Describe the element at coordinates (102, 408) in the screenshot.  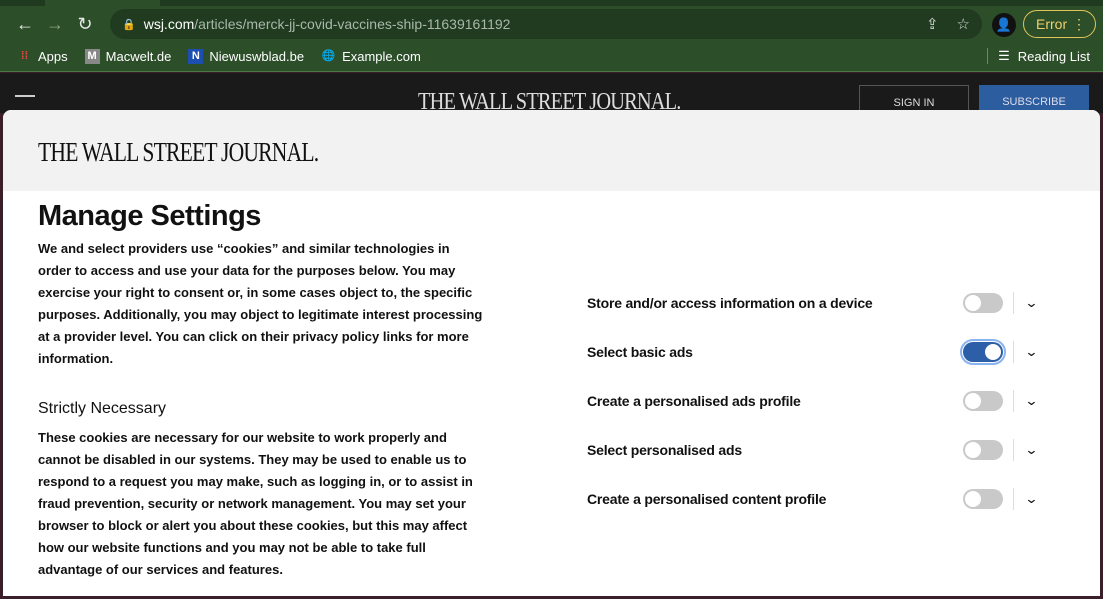
I see `strictly-necessary-title: Strictly Necessary` at that location.